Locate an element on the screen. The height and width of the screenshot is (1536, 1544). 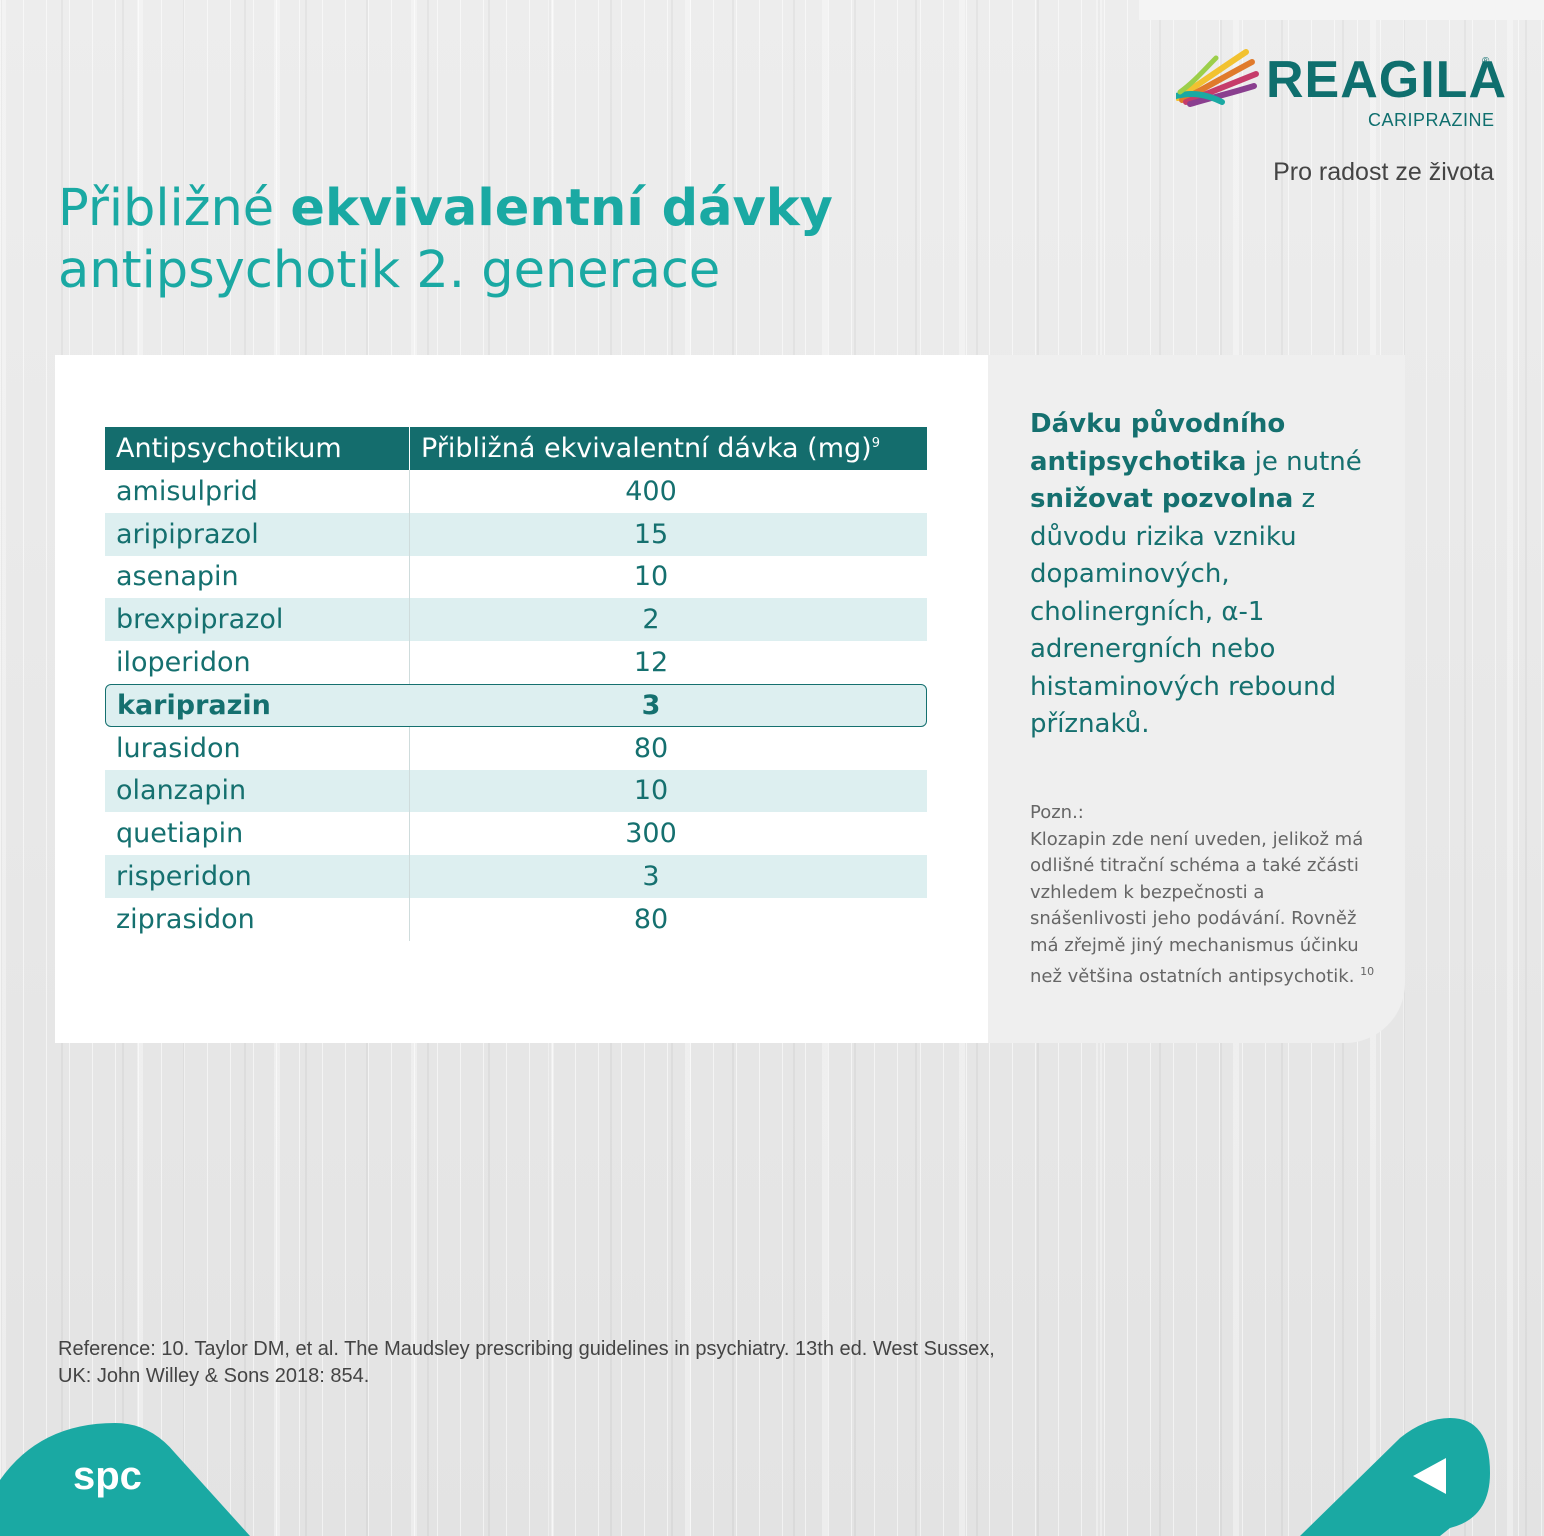
table-row: olanzapin 10 is located at coordinates (516, 791).